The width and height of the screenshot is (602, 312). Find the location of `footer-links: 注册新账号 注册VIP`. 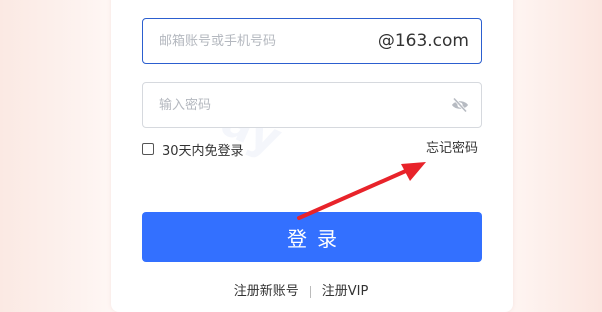

footer-links: 注册新账号 注册VIP is located at coordinates (301, 292).